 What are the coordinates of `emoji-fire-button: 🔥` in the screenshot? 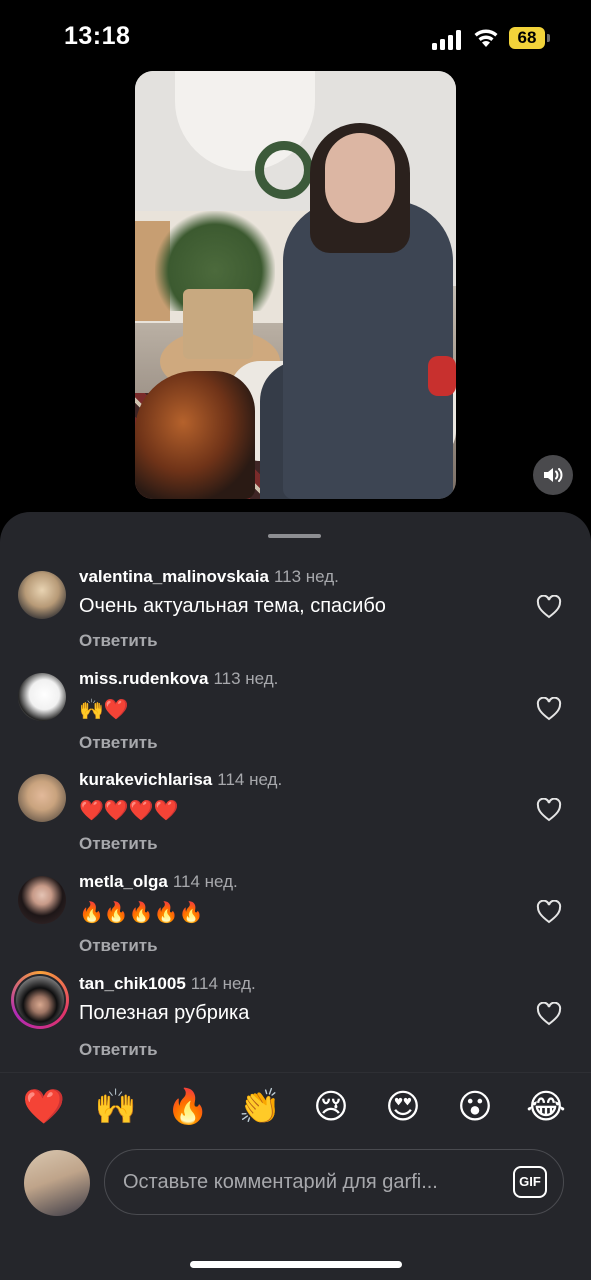 It's located at (188, 1107).